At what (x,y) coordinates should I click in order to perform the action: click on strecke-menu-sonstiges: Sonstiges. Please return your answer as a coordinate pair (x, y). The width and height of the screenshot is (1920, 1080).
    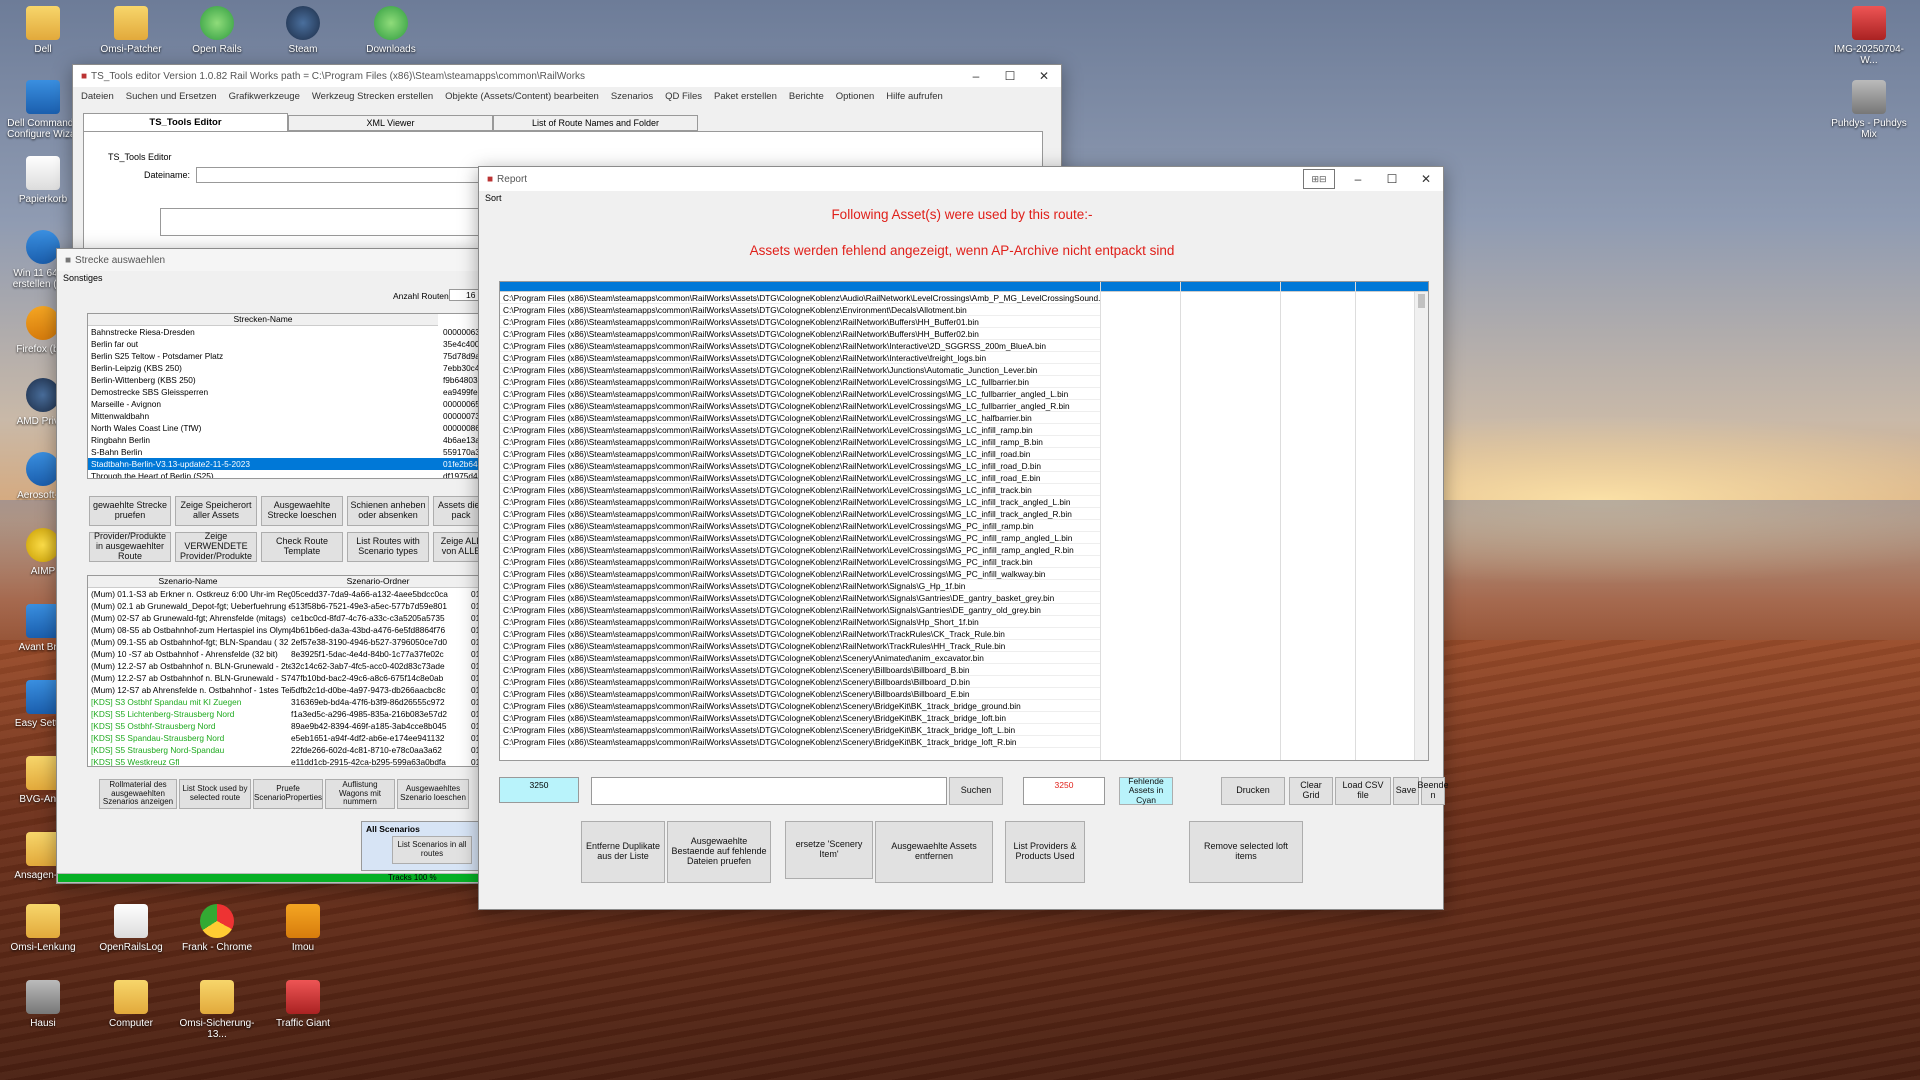
    Looking at the image, I should click on (268, 278).